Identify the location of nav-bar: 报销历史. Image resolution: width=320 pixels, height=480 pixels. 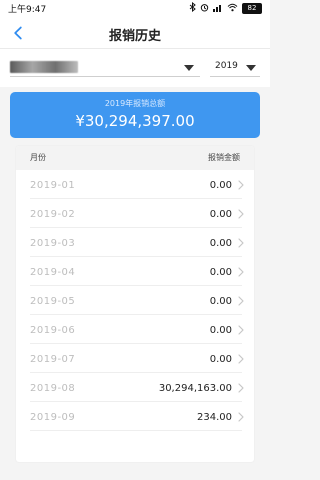
(135, 33).